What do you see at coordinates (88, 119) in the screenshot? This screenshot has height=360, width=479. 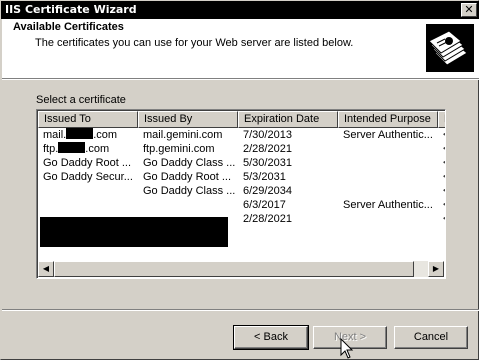 I see `column-header-issued-to: Issued To` at bounding box center [88, 119].